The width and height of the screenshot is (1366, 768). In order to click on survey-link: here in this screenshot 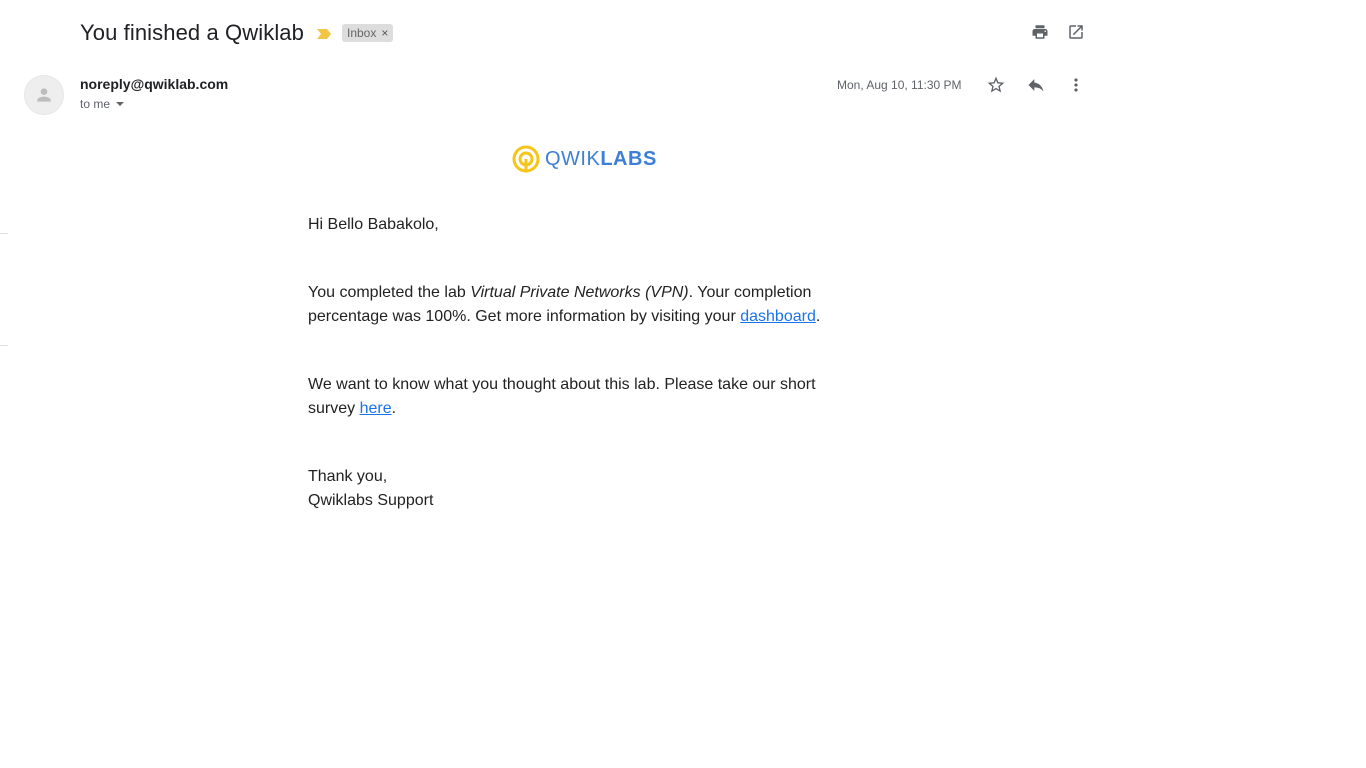, I will do `click(376, 408)`.